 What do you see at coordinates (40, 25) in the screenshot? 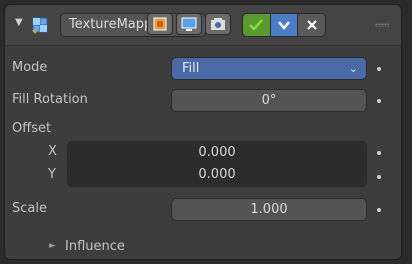
I see `uv-texture-icon` at bounding box center [40, 25].